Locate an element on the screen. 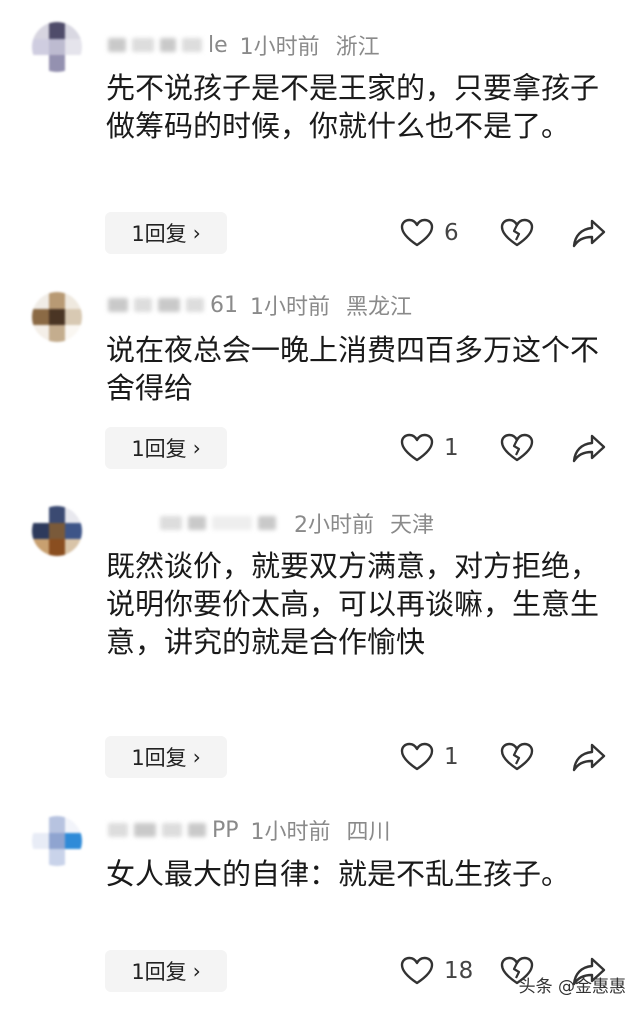 The width and height of the screenshot is (640, 1009). comment-text: 女人最大的自律：就是不乱生孩子。 is located at coordinates (338, 874).